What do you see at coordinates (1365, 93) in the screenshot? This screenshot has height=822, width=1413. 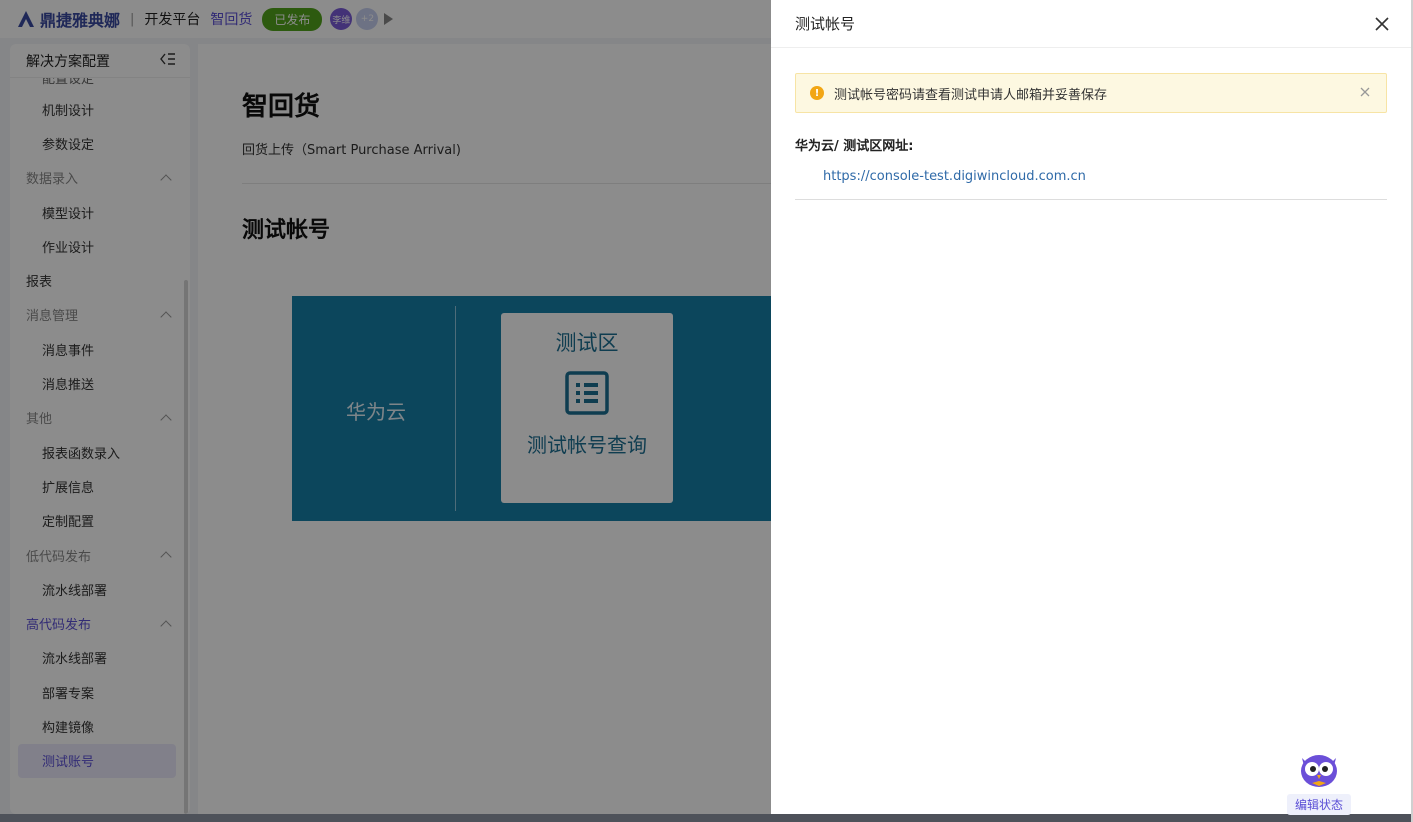 I see `alert-close-icon` at bounding box center [1365, 93].